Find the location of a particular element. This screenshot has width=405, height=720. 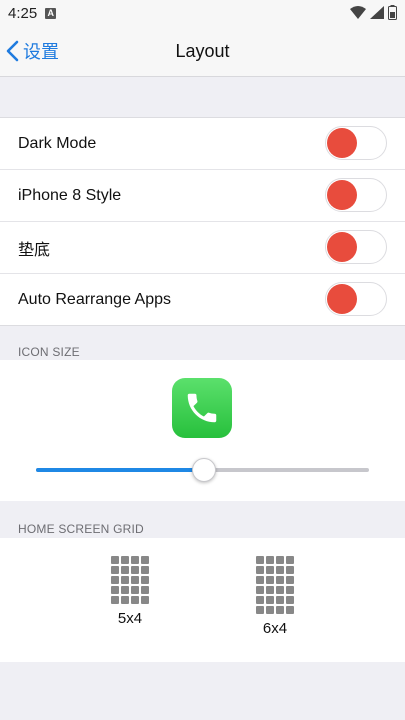

grid-5x4-icon is located at coordinates (130, 580).